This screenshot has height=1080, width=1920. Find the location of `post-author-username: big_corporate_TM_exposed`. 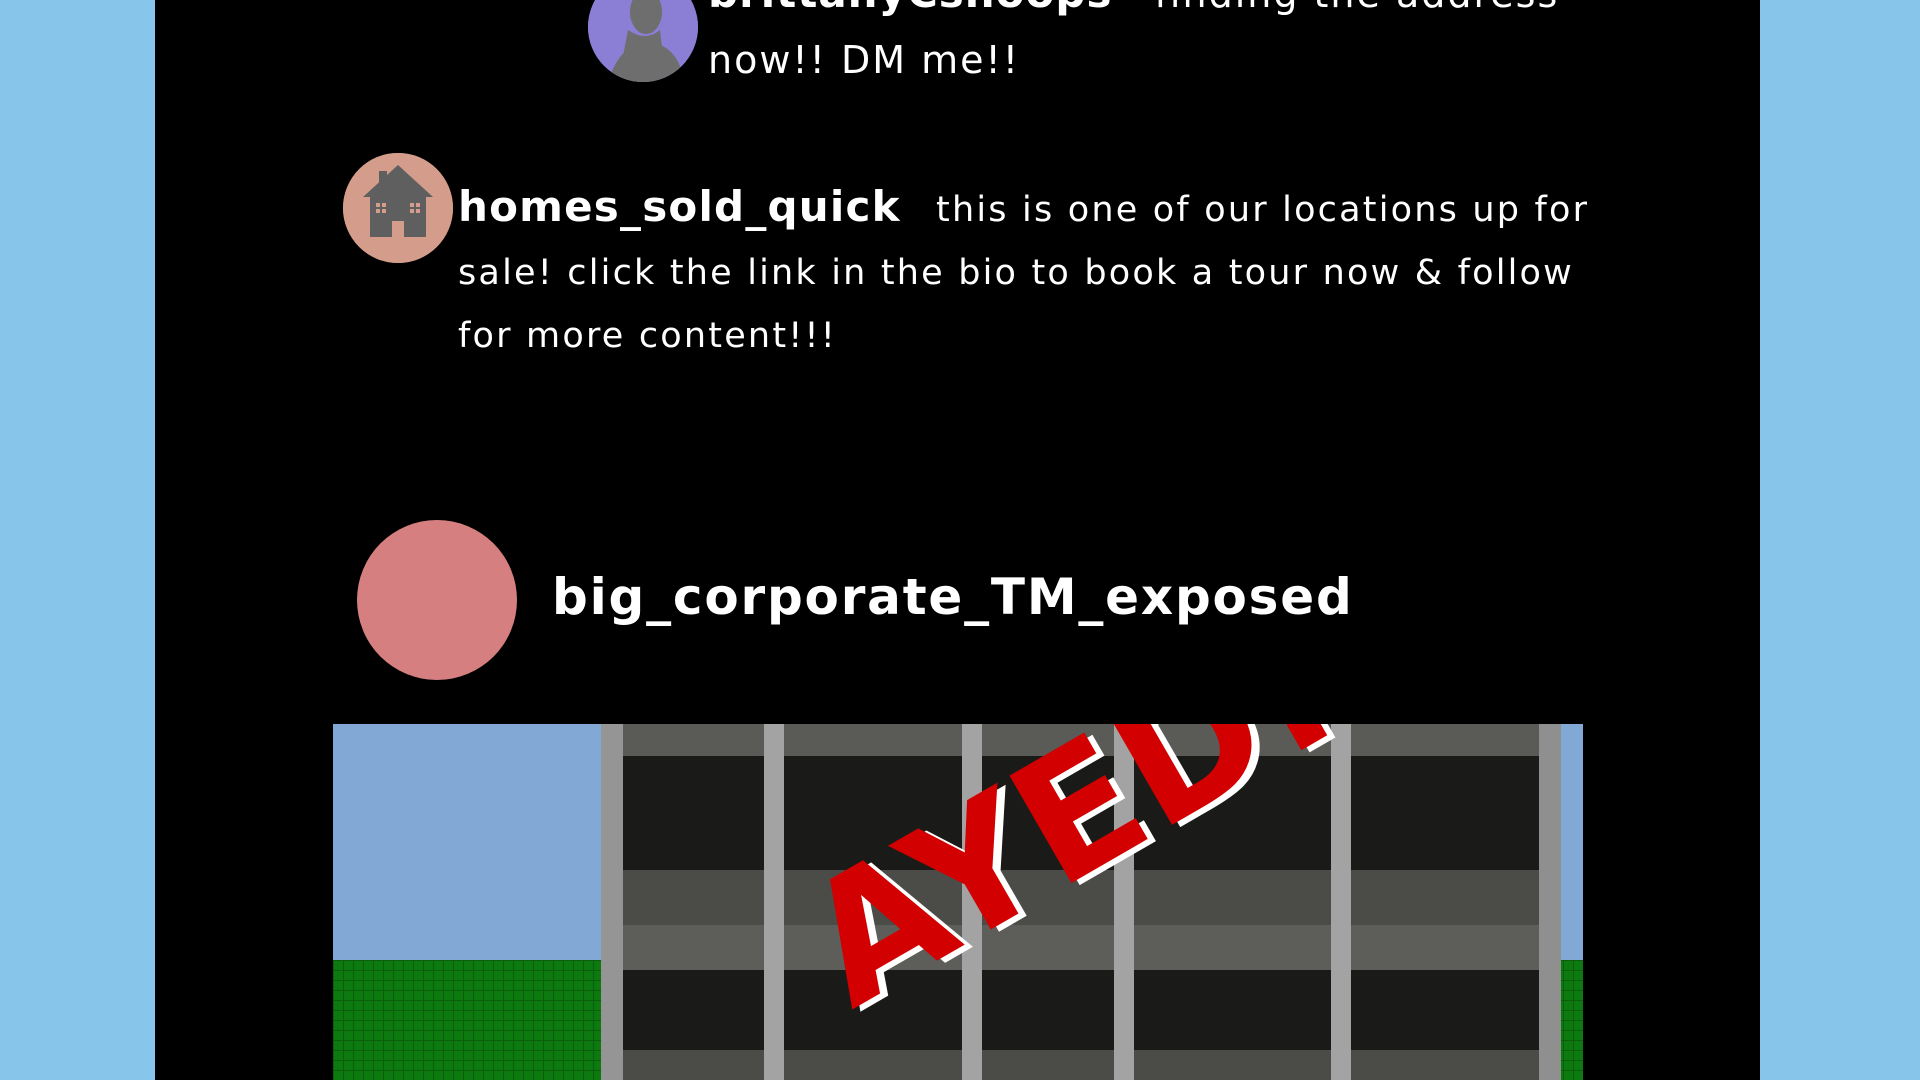

post-author-username: big_corporate_TM_exposed is located at coordinates (953, 597).